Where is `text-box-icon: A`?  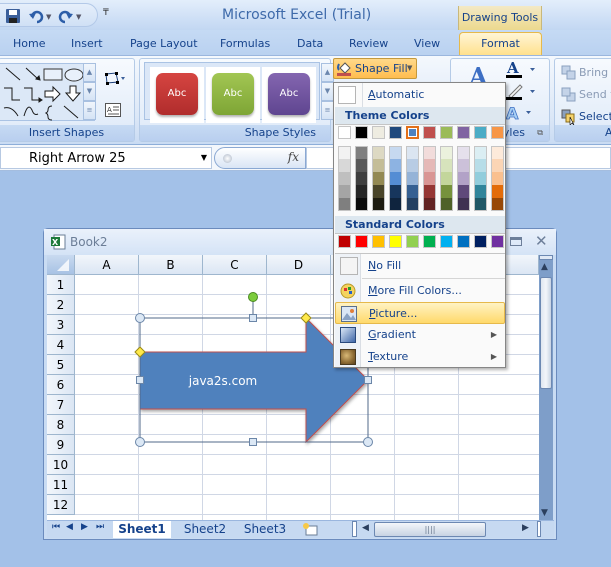 text-box-icon: A is located at coordinates (113, 111).